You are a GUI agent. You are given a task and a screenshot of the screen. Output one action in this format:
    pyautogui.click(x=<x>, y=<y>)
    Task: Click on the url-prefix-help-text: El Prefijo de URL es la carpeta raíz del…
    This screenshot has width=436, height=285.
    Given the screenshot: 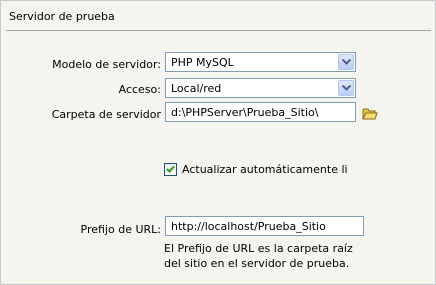 What is the action you would take?
    pyautogui.click(x=258, y=256)
    